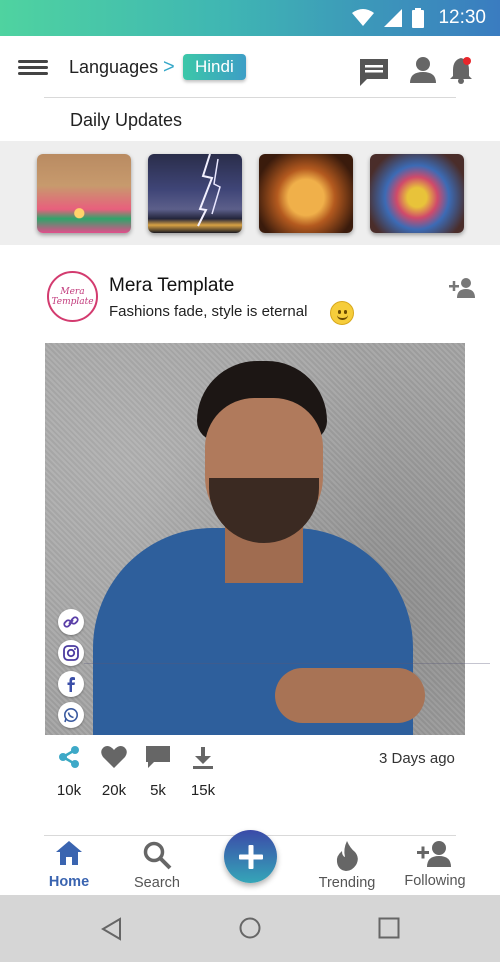 Image resolution: width=500 pixels, height=962 pixels. What do you see at coordinates (203, 772) in the screenshot?
I see `download-button: 15k` at bounding box center [203, 772].